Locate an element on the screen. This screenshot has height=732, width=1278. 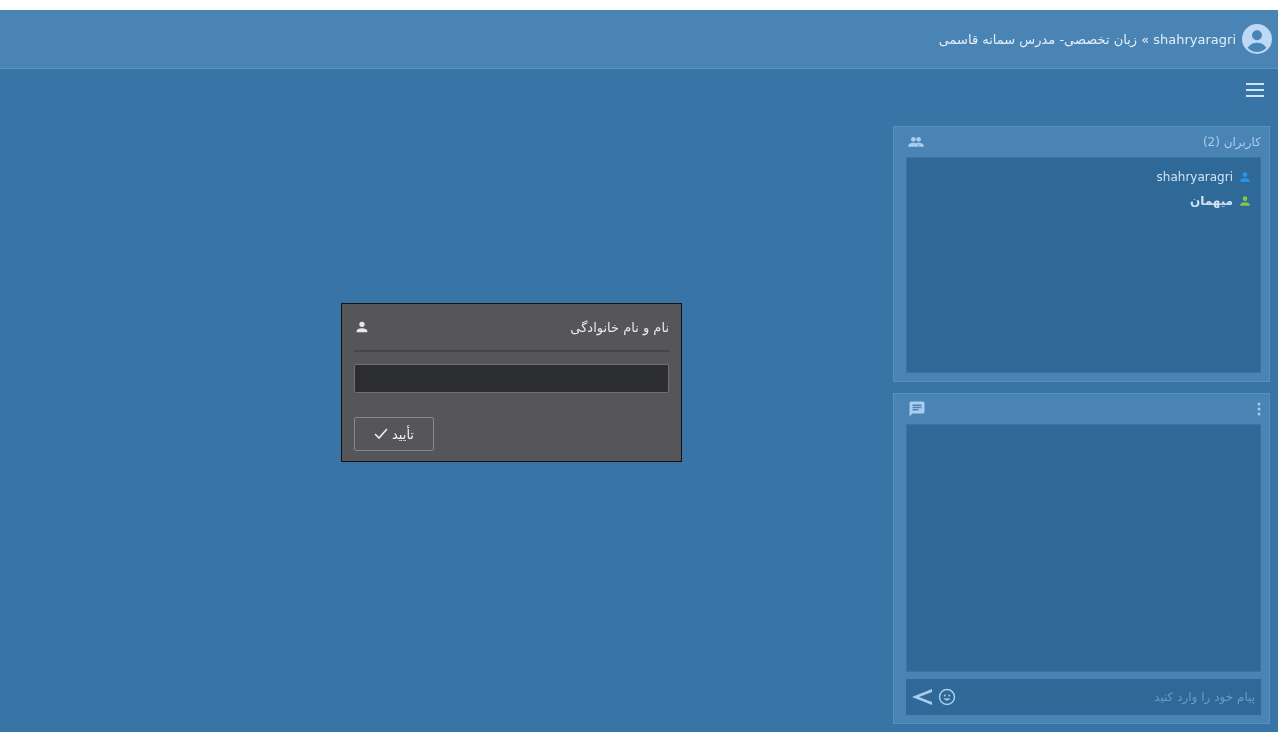
chat-icon is located at coordinates (917, 409).